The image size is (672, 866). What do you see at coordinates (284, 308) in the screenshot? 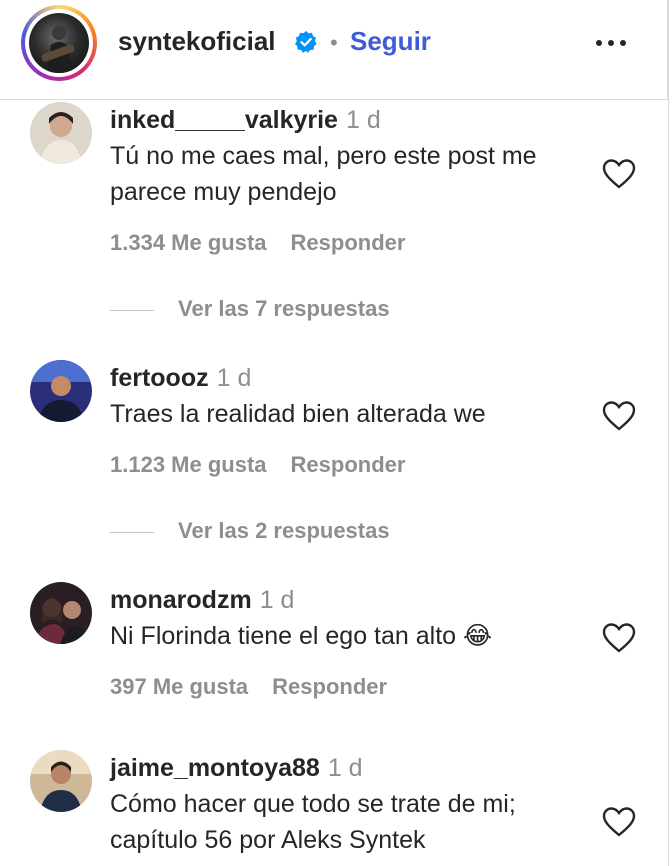
I see `view-replies-label: Ver las 7 respuestas` at bounding box center [284, 308].